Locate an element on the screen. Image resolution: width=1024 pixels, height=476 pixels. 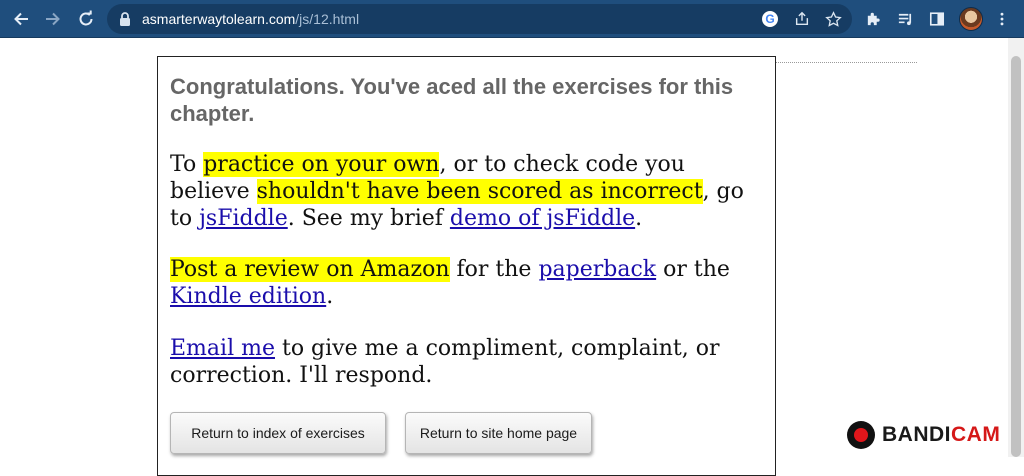
p2-text: . is located at coordinates (330, 296).